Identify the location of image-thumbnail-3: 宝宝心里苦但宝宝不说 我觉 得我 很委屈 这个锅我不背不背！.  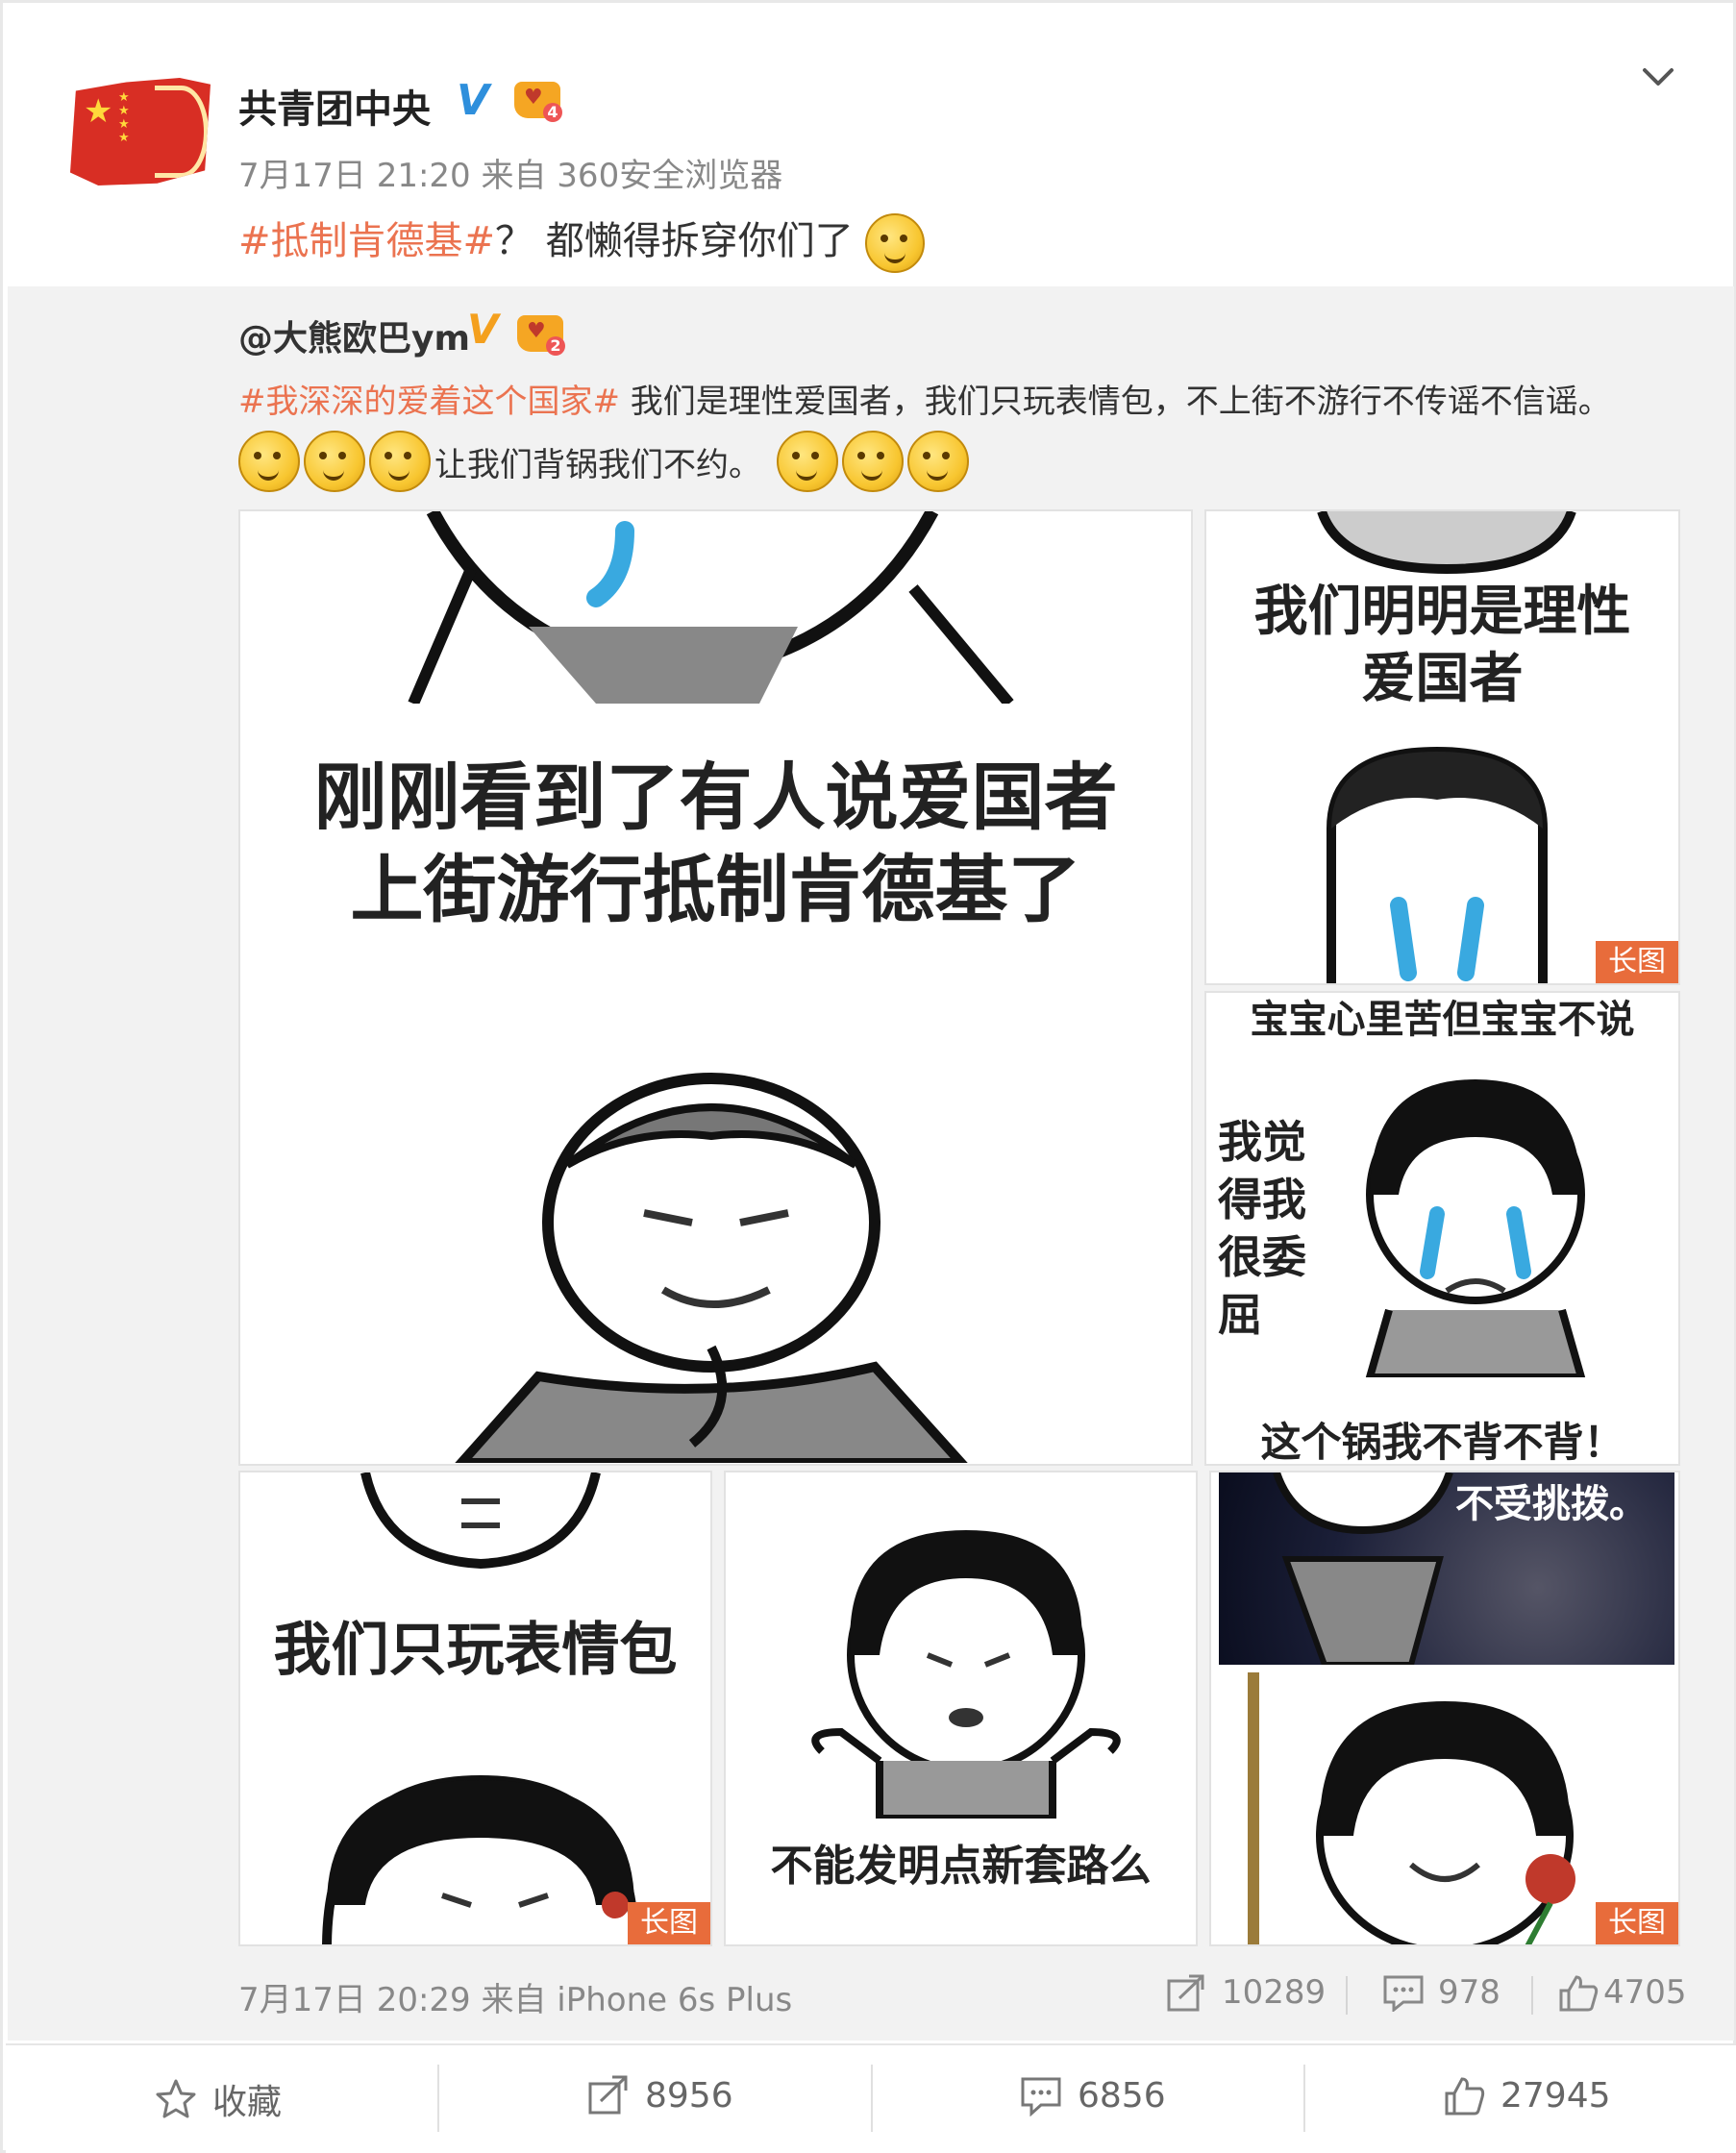
(1442, 1228).